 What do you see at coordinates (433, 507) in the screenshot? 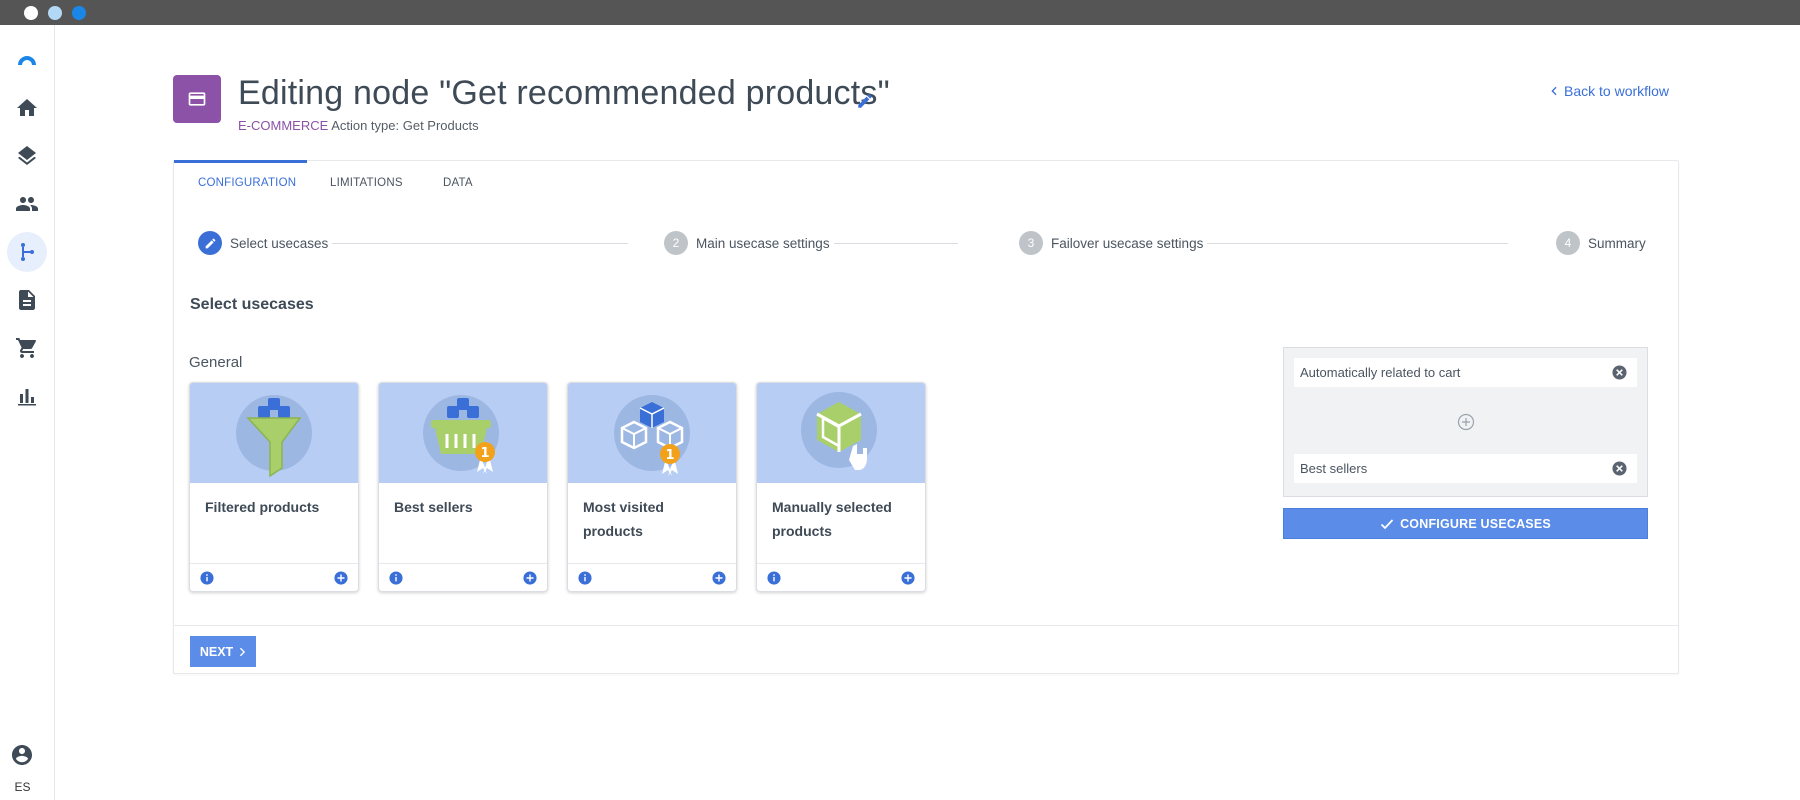
I see `usecase-name: Best sellers` at bounding box center [433, 507].